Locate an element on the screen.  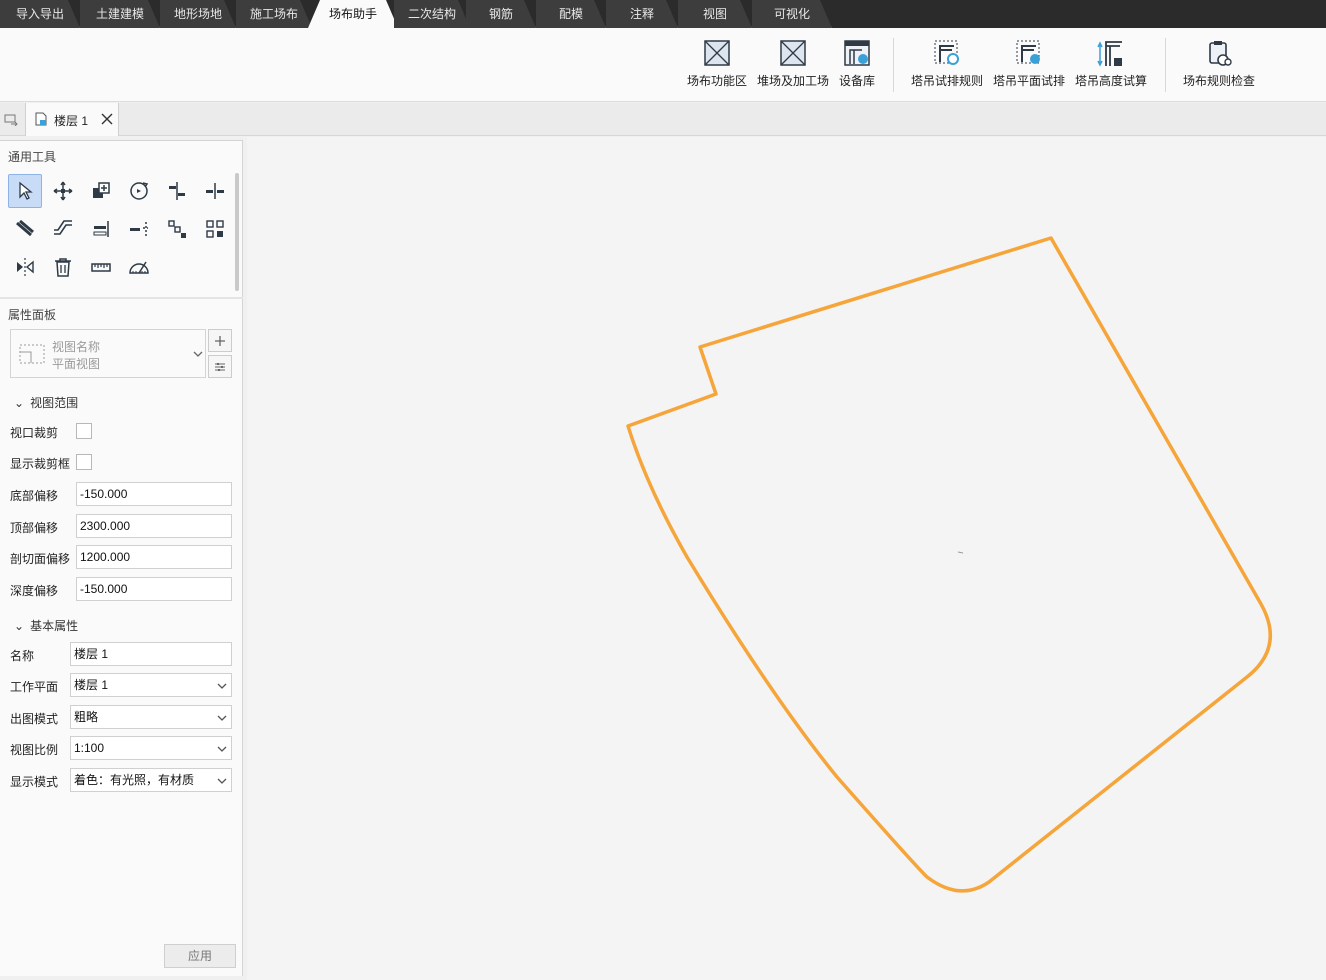
cut-offset-input: 1200.000 is located at coordinates (154, 557).